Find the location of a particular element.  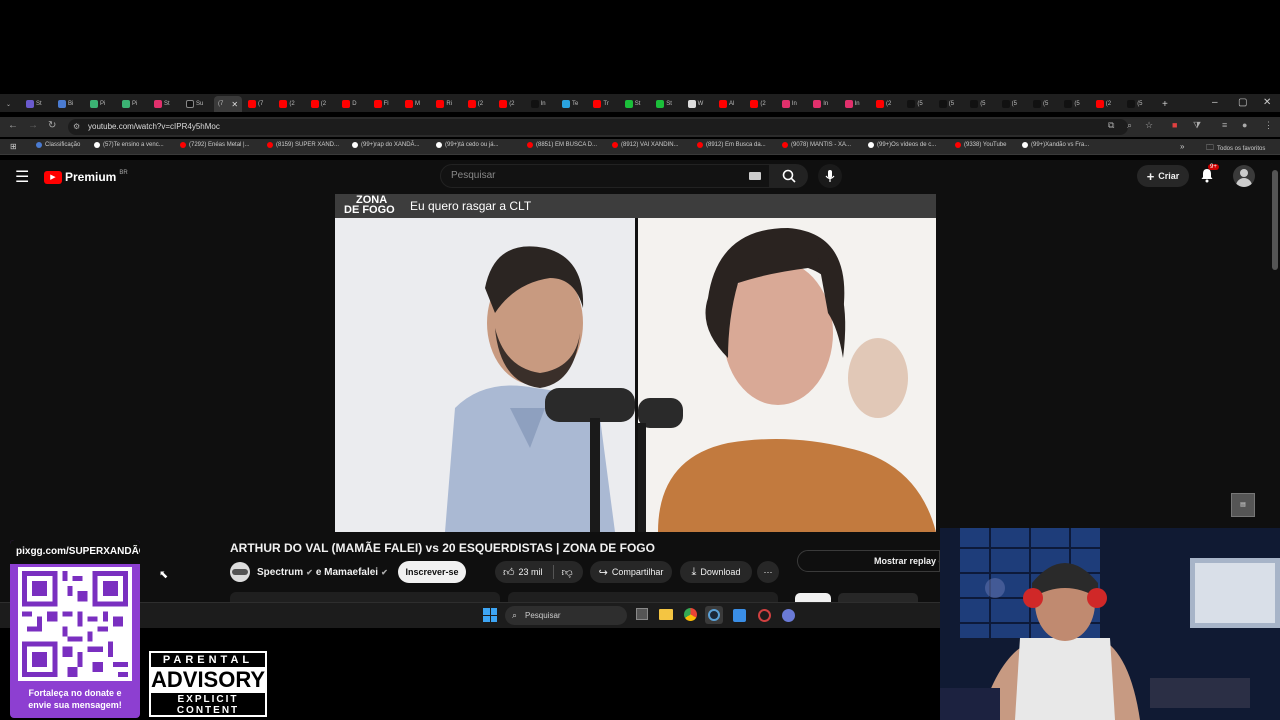

tab: Te is located at coordinates (570, 104).